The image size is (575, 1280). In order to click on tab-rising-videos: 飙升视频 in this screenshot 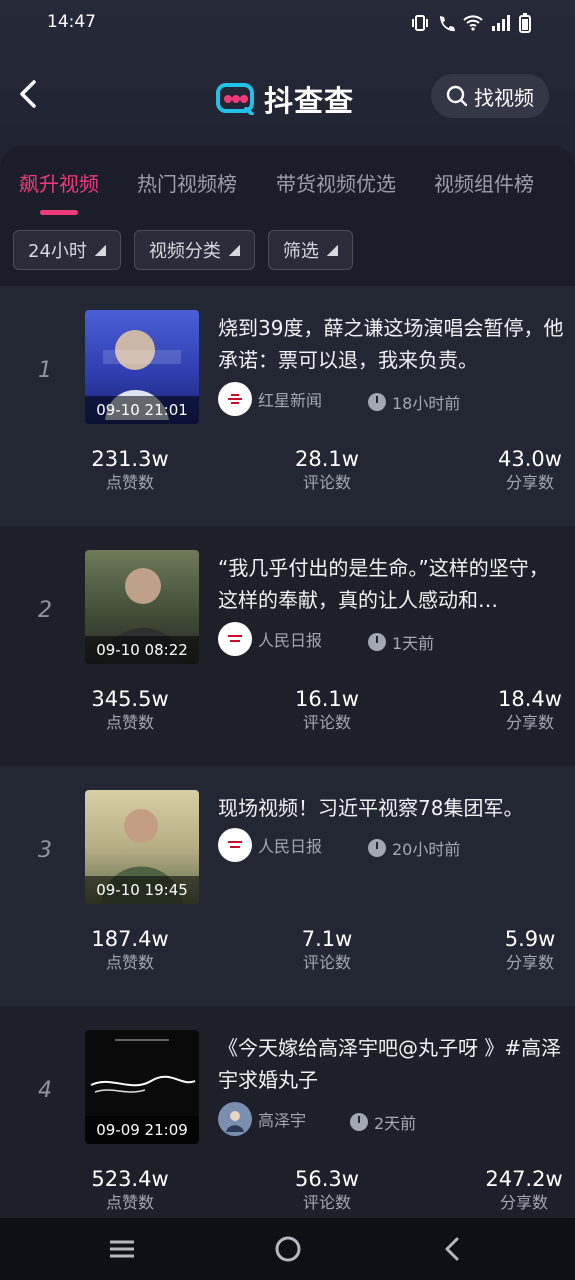, I will do `click(59, 182)`.